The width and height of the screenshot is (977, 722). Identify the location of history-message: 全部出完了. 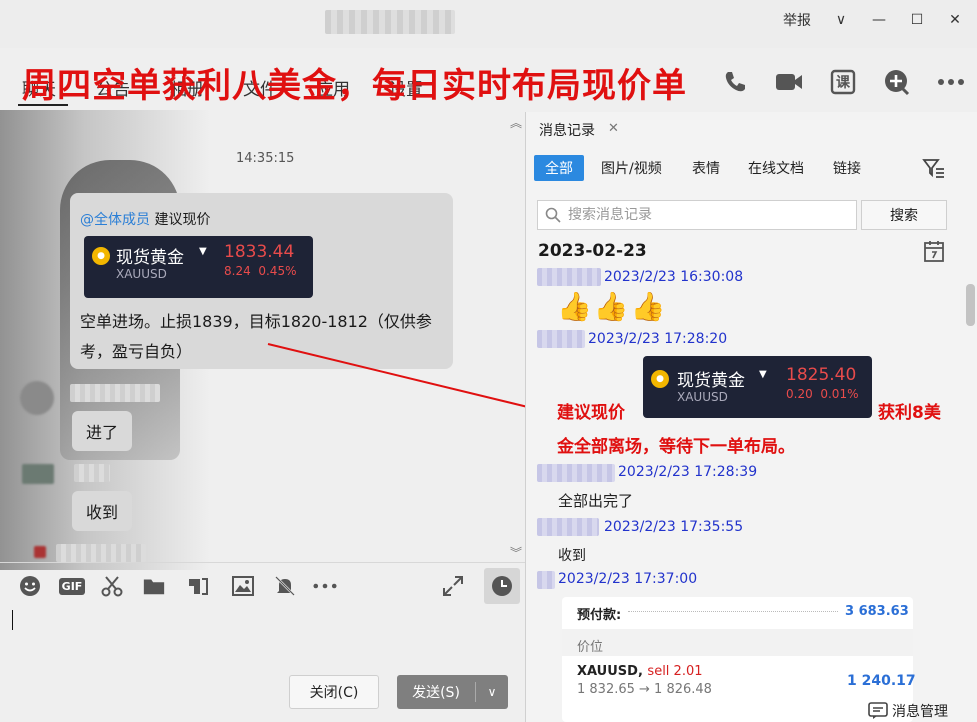
(596, 501).